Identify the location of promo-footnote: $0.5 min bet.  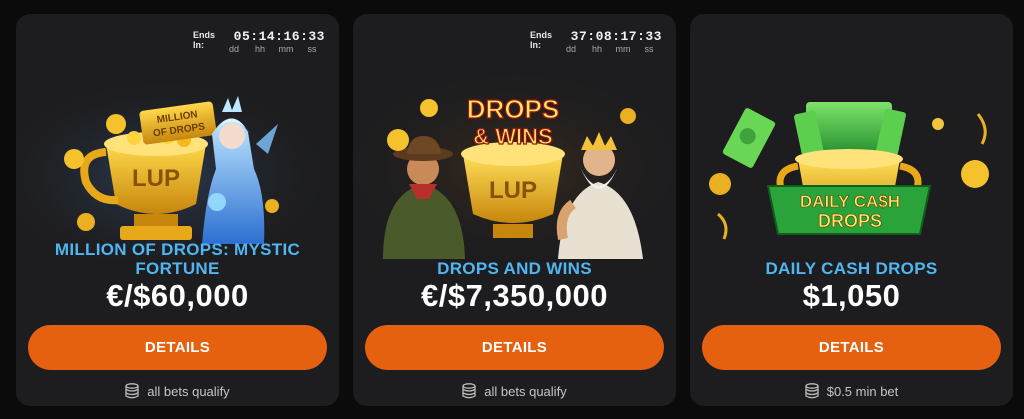
(851, 391).